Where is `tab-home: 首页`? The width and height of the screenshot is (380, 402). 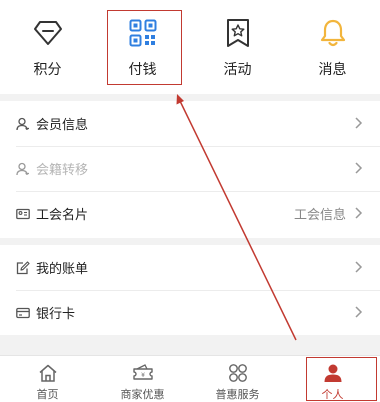
tab-home: 首页 is located at coordinates (47, 379).